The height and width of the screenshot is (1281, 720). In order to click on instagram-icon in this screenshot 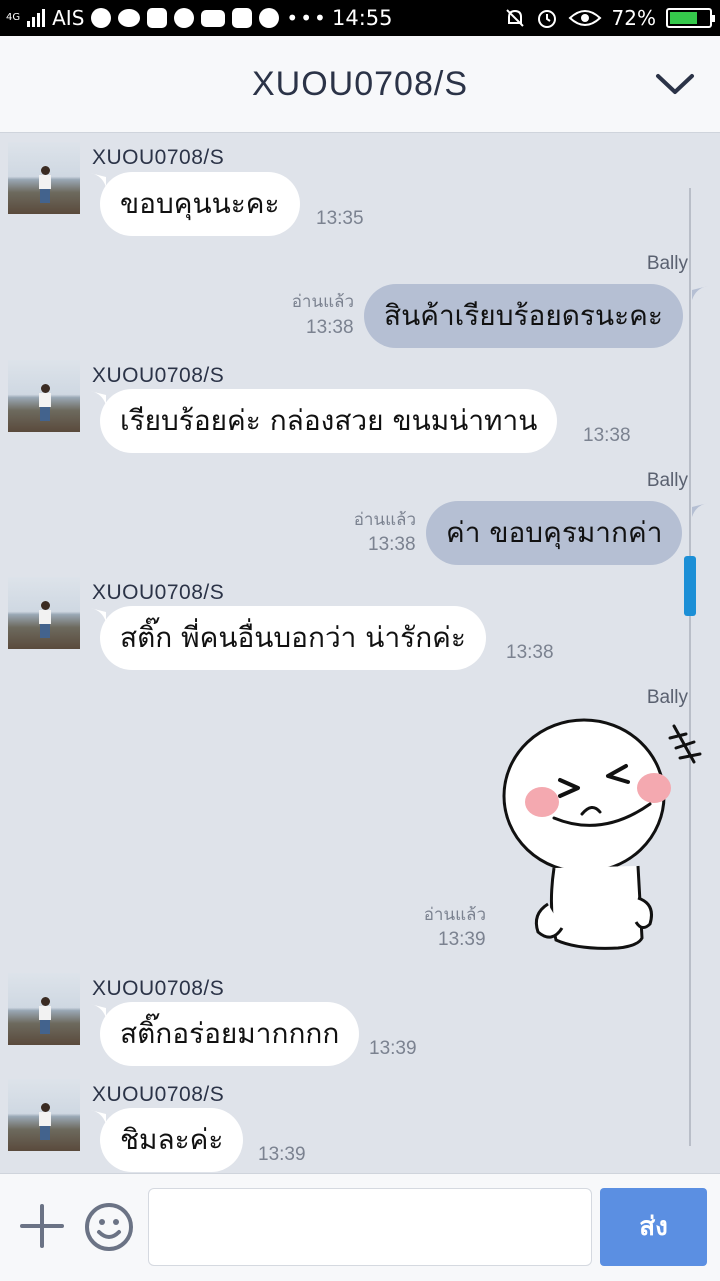, I will do `click(157, 18)`.